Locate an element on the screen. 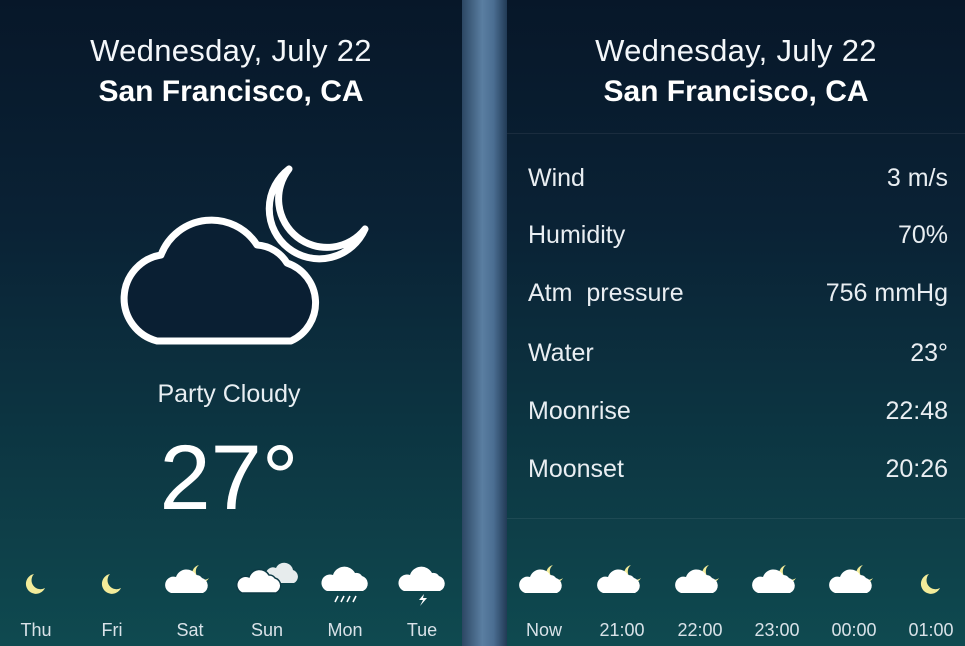  forecast-day-item: Fri is located at coordinates (112, 599).